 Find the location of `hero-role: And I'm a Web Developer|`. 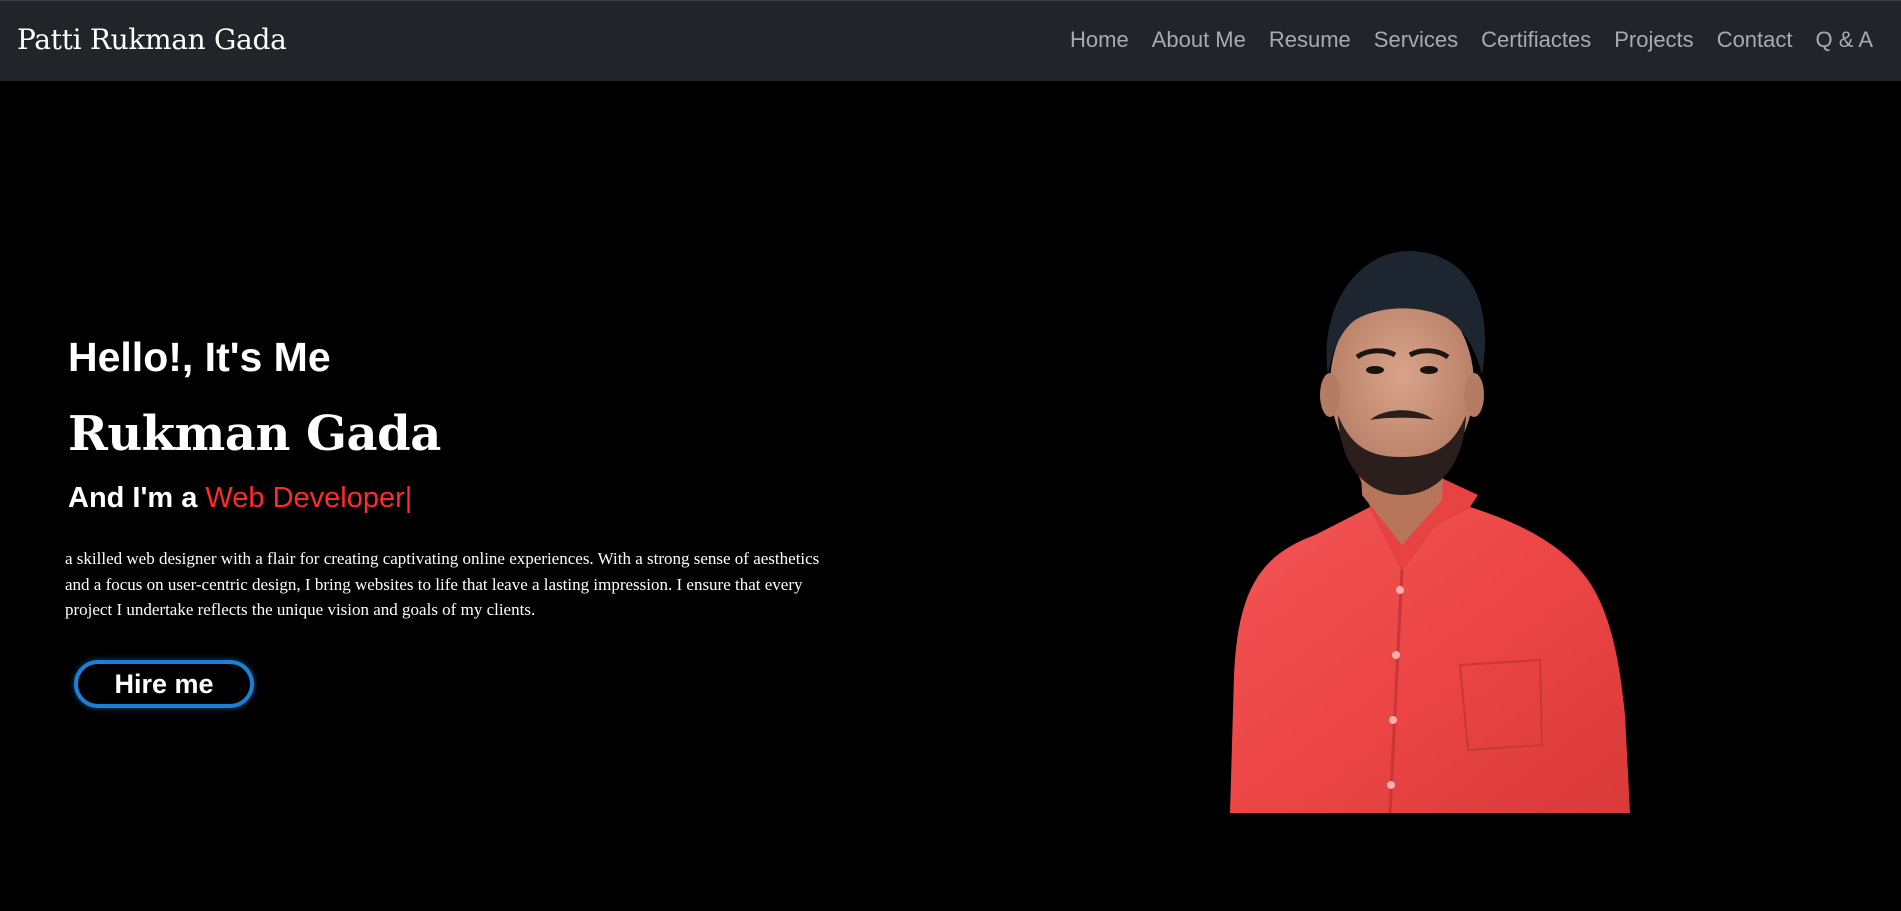

hero-role: And I'm a Web Developer| is located at coordinates (240, 498).